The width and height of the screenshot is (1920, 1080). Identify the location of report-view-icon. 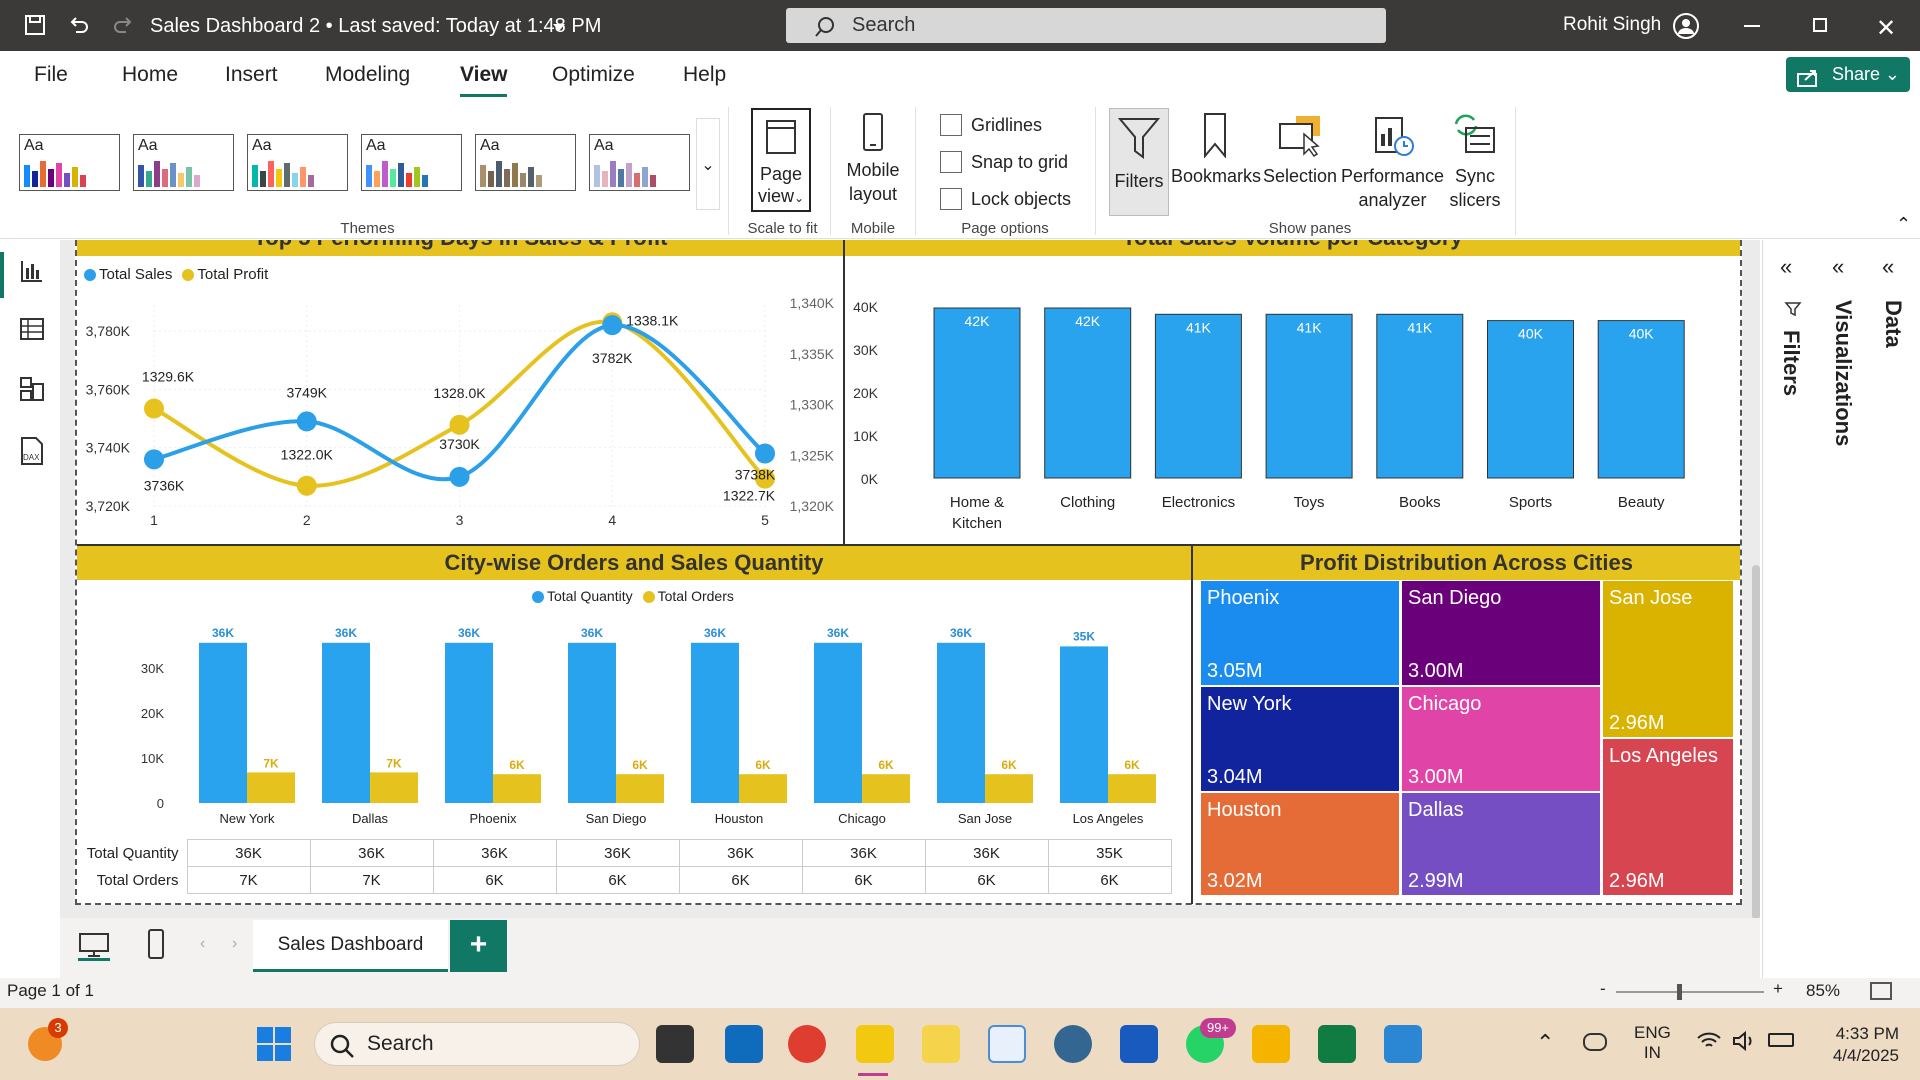
(32, 273).